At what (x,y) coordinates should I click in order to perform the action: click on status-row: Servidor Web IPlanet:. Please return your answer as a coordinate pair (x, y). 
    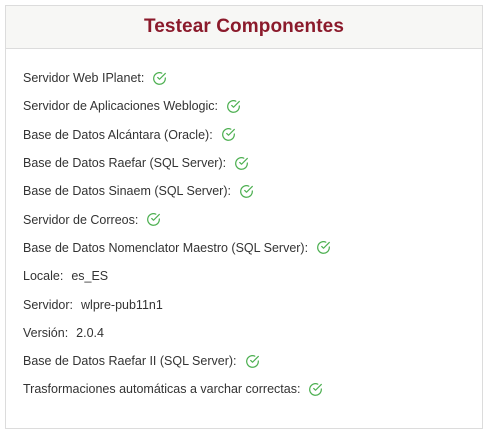
    Looking at the image, I should click on (247, 78).